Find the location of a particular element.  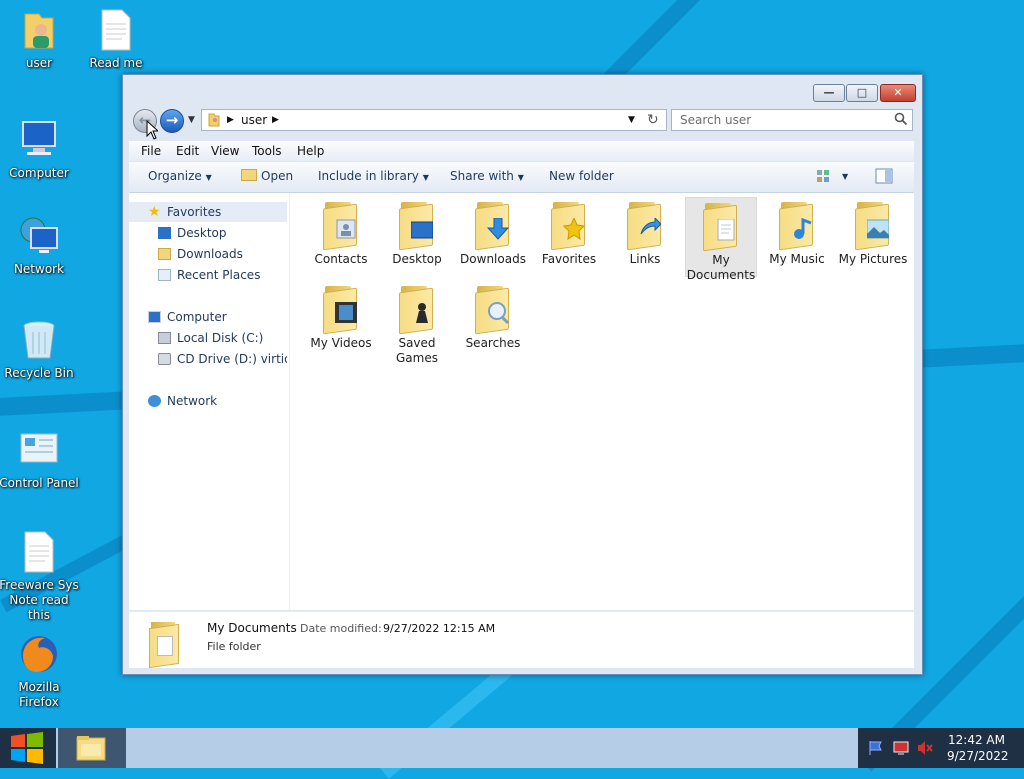

folder-my-videos: My Videos is located at coordinates (341, 321).